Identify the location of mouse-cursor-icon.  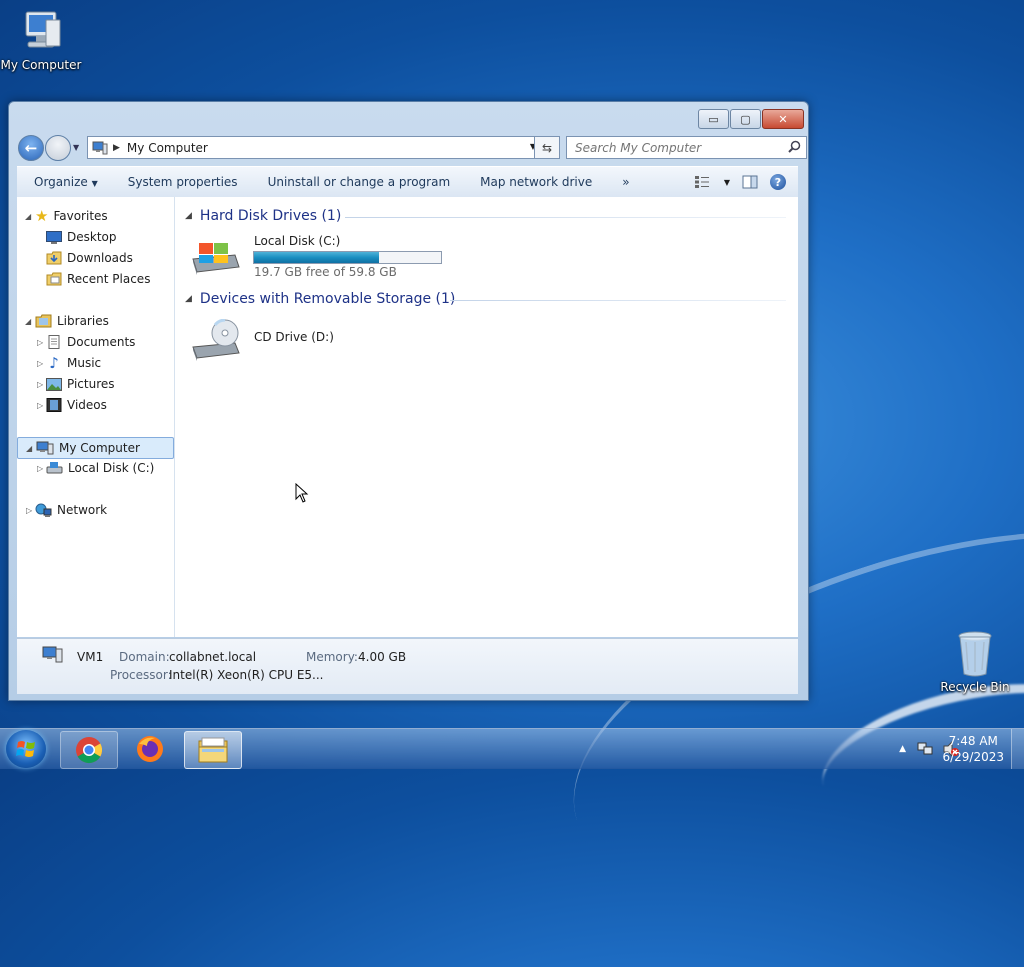
(302, 493).